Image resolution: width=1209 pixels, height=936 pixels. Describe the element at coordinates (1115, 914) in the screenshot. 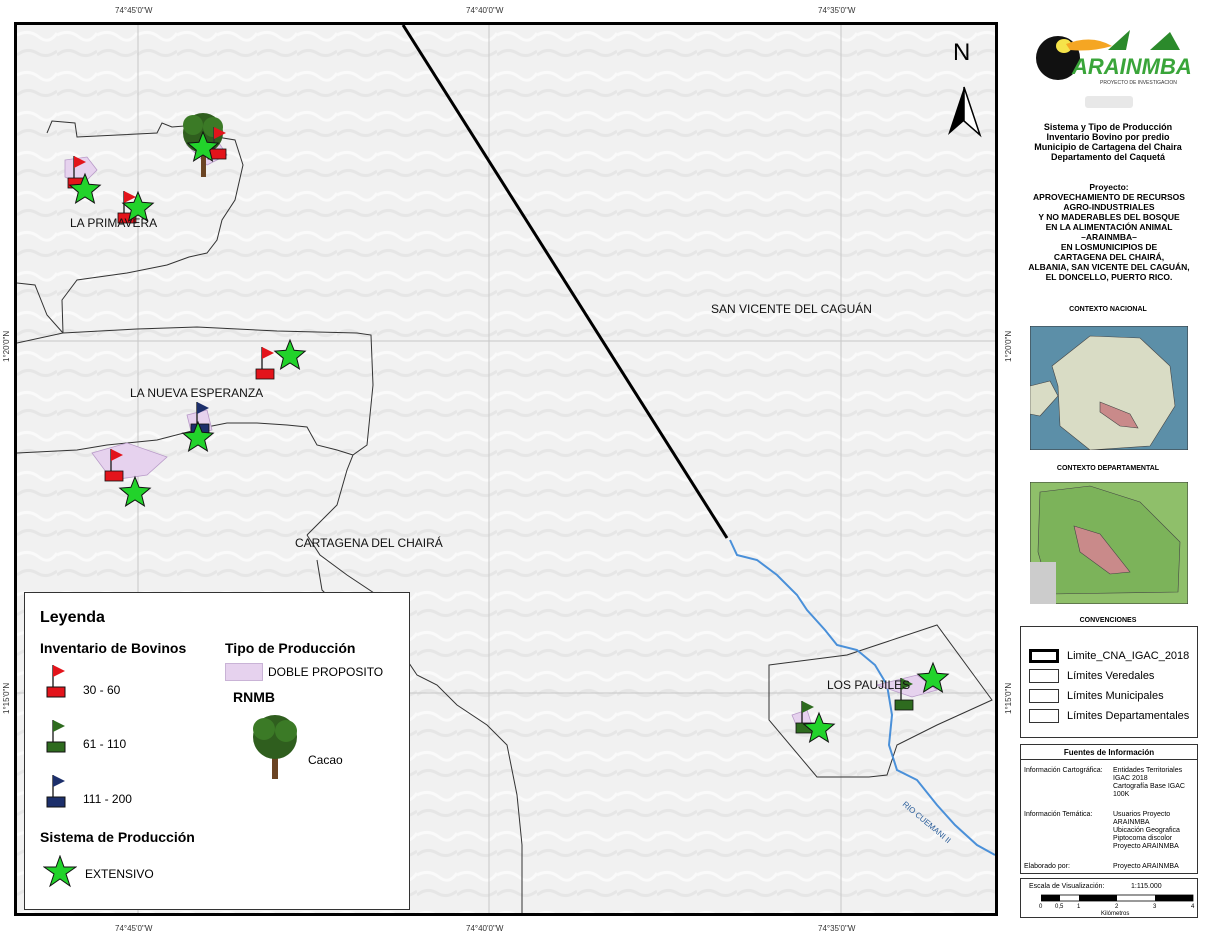

I see `scale-unit: Kilómetros` at that location.